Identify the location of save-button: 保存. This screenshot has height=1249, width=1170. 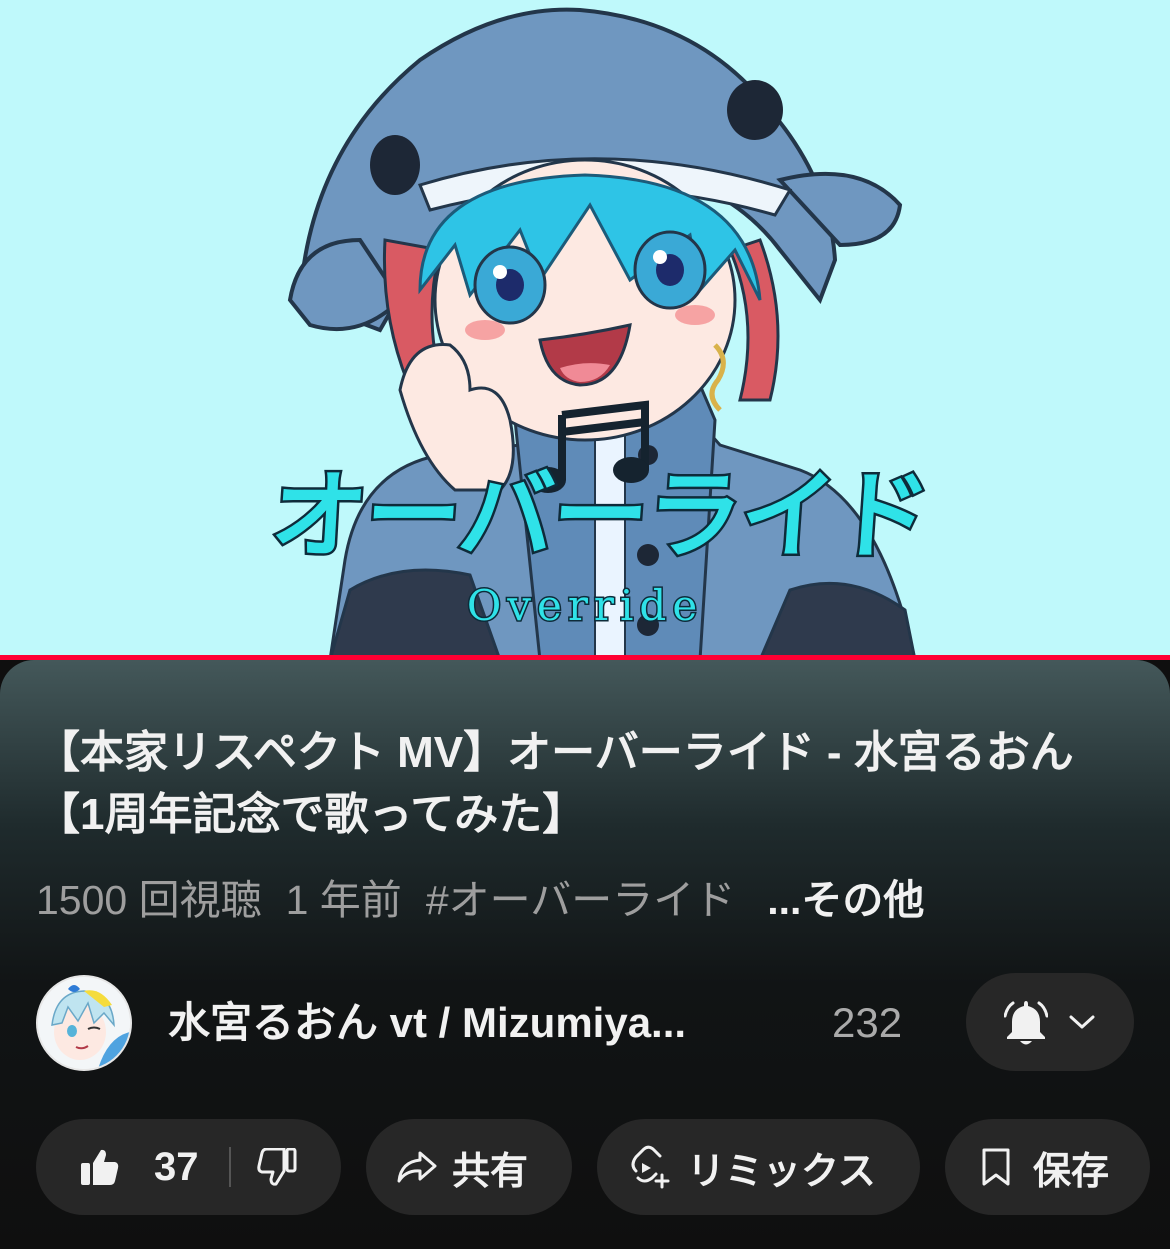
(1047, 1167).